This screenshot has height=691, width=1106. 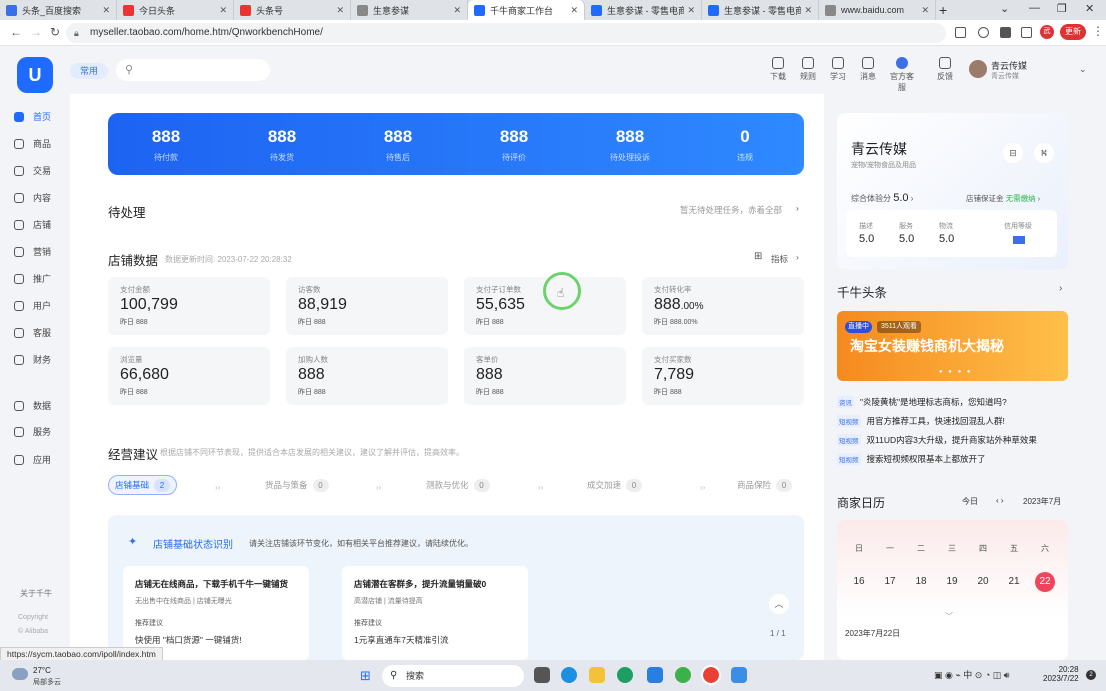 What do you see at coordinates (1089, 8) in the screenshot?
I see `close-window-icon: ✕` at bounding box center [1089, 8].